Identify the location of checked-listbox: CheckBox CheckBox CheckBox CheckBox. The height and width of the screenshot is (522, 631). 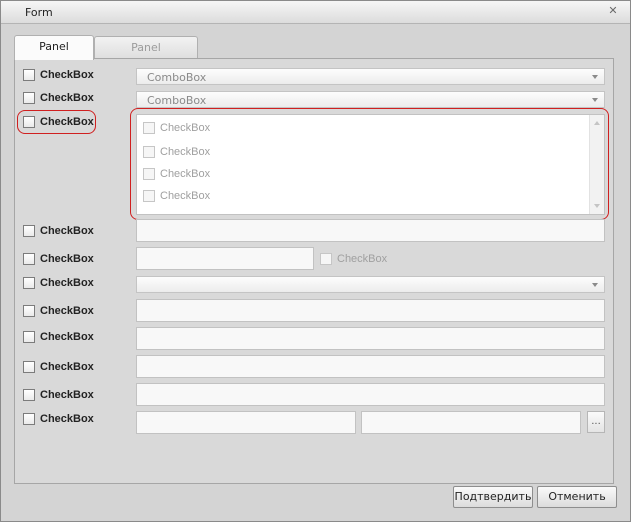
(370, 164).